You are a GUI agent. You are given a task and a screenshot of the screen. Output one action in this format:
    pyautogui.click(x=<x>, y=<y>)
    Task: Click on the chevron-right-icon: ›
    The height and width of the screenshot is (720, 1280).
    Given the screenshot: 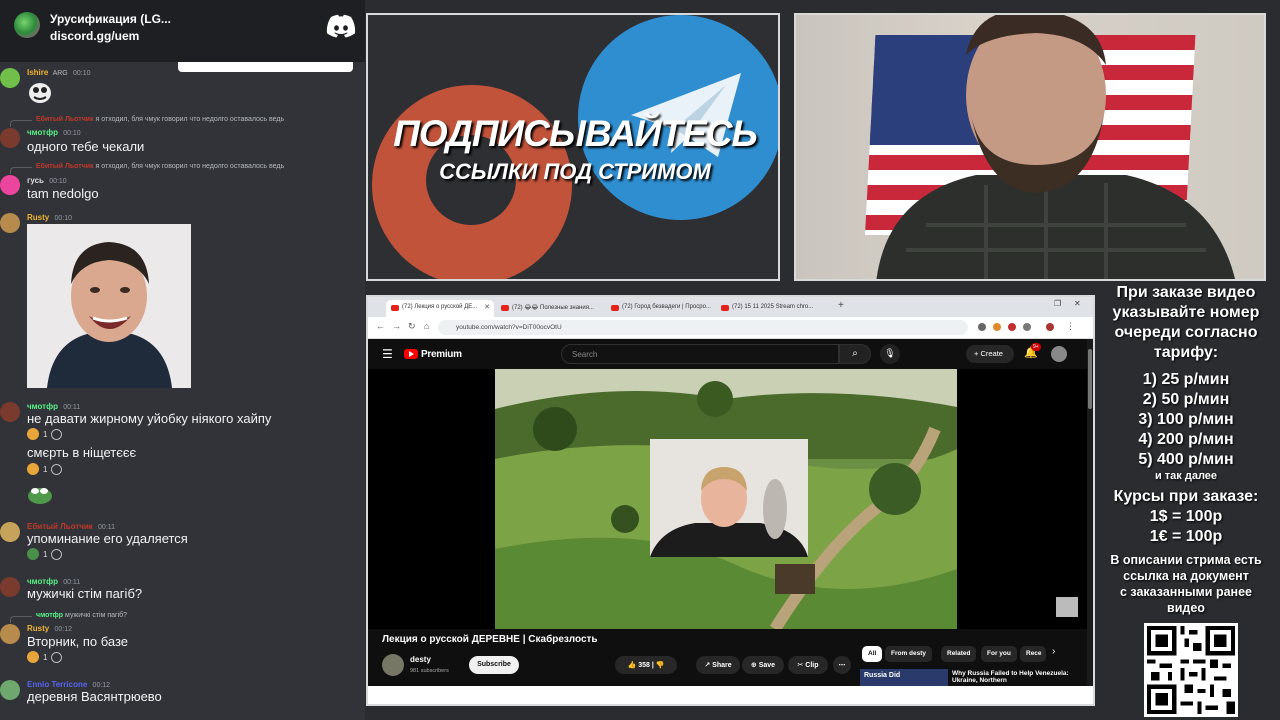 What is the action you would take?
    pyautogui.click(x=1053, y=651)
    